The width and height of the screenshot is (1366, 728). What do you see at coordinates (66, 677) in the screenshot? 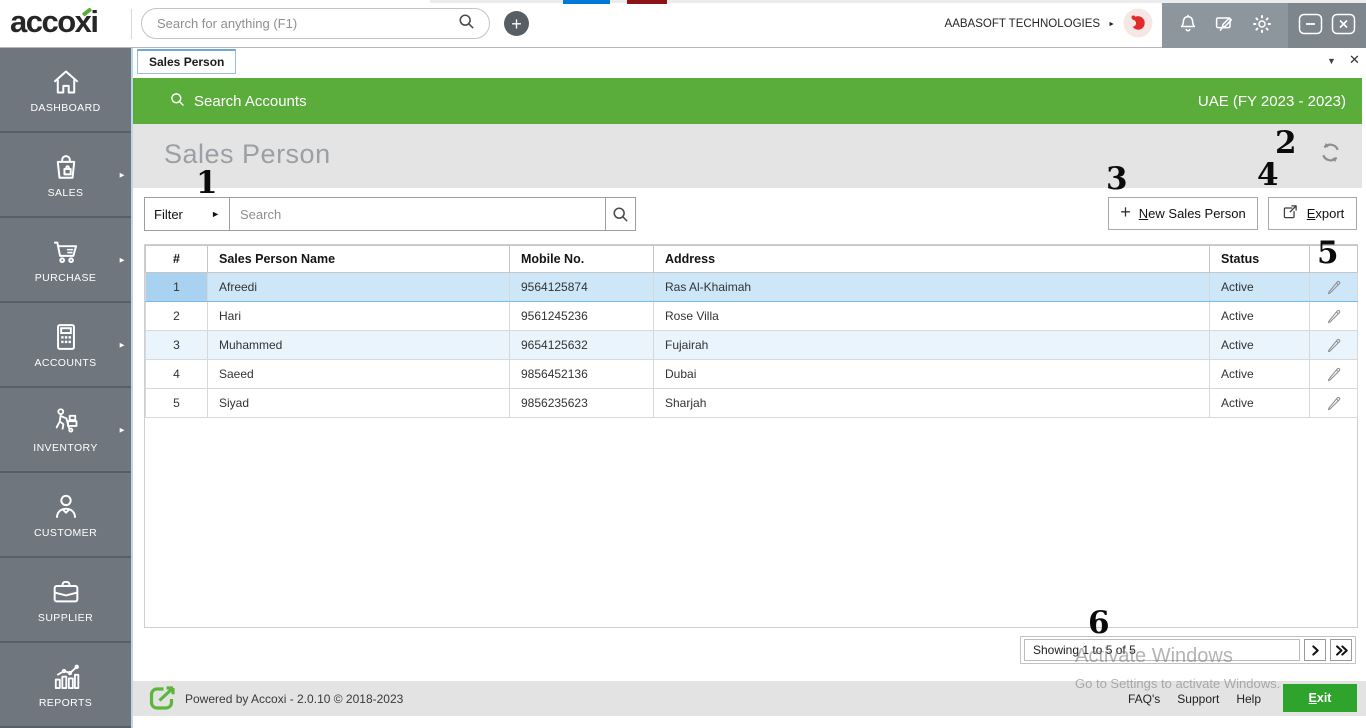
I see `reports-chart-icon` at bounding box center [66, 677].